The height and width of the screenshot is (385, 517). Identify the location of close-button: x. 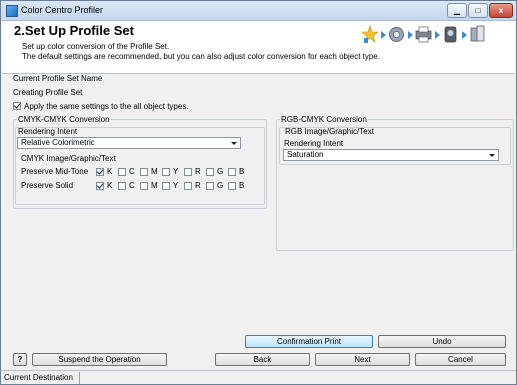
(501, 10).